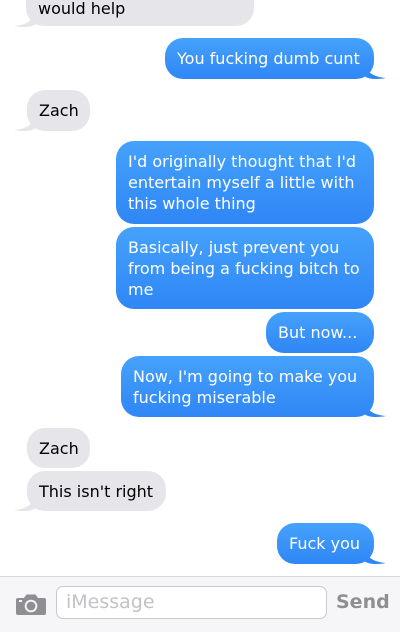 The image size is (400, 632). What do you see at coordinates (269, 58) in the screenshot?
I see `message-bubble-outgoing: You fucking dumb cunt` at bounding box center [269, 58].